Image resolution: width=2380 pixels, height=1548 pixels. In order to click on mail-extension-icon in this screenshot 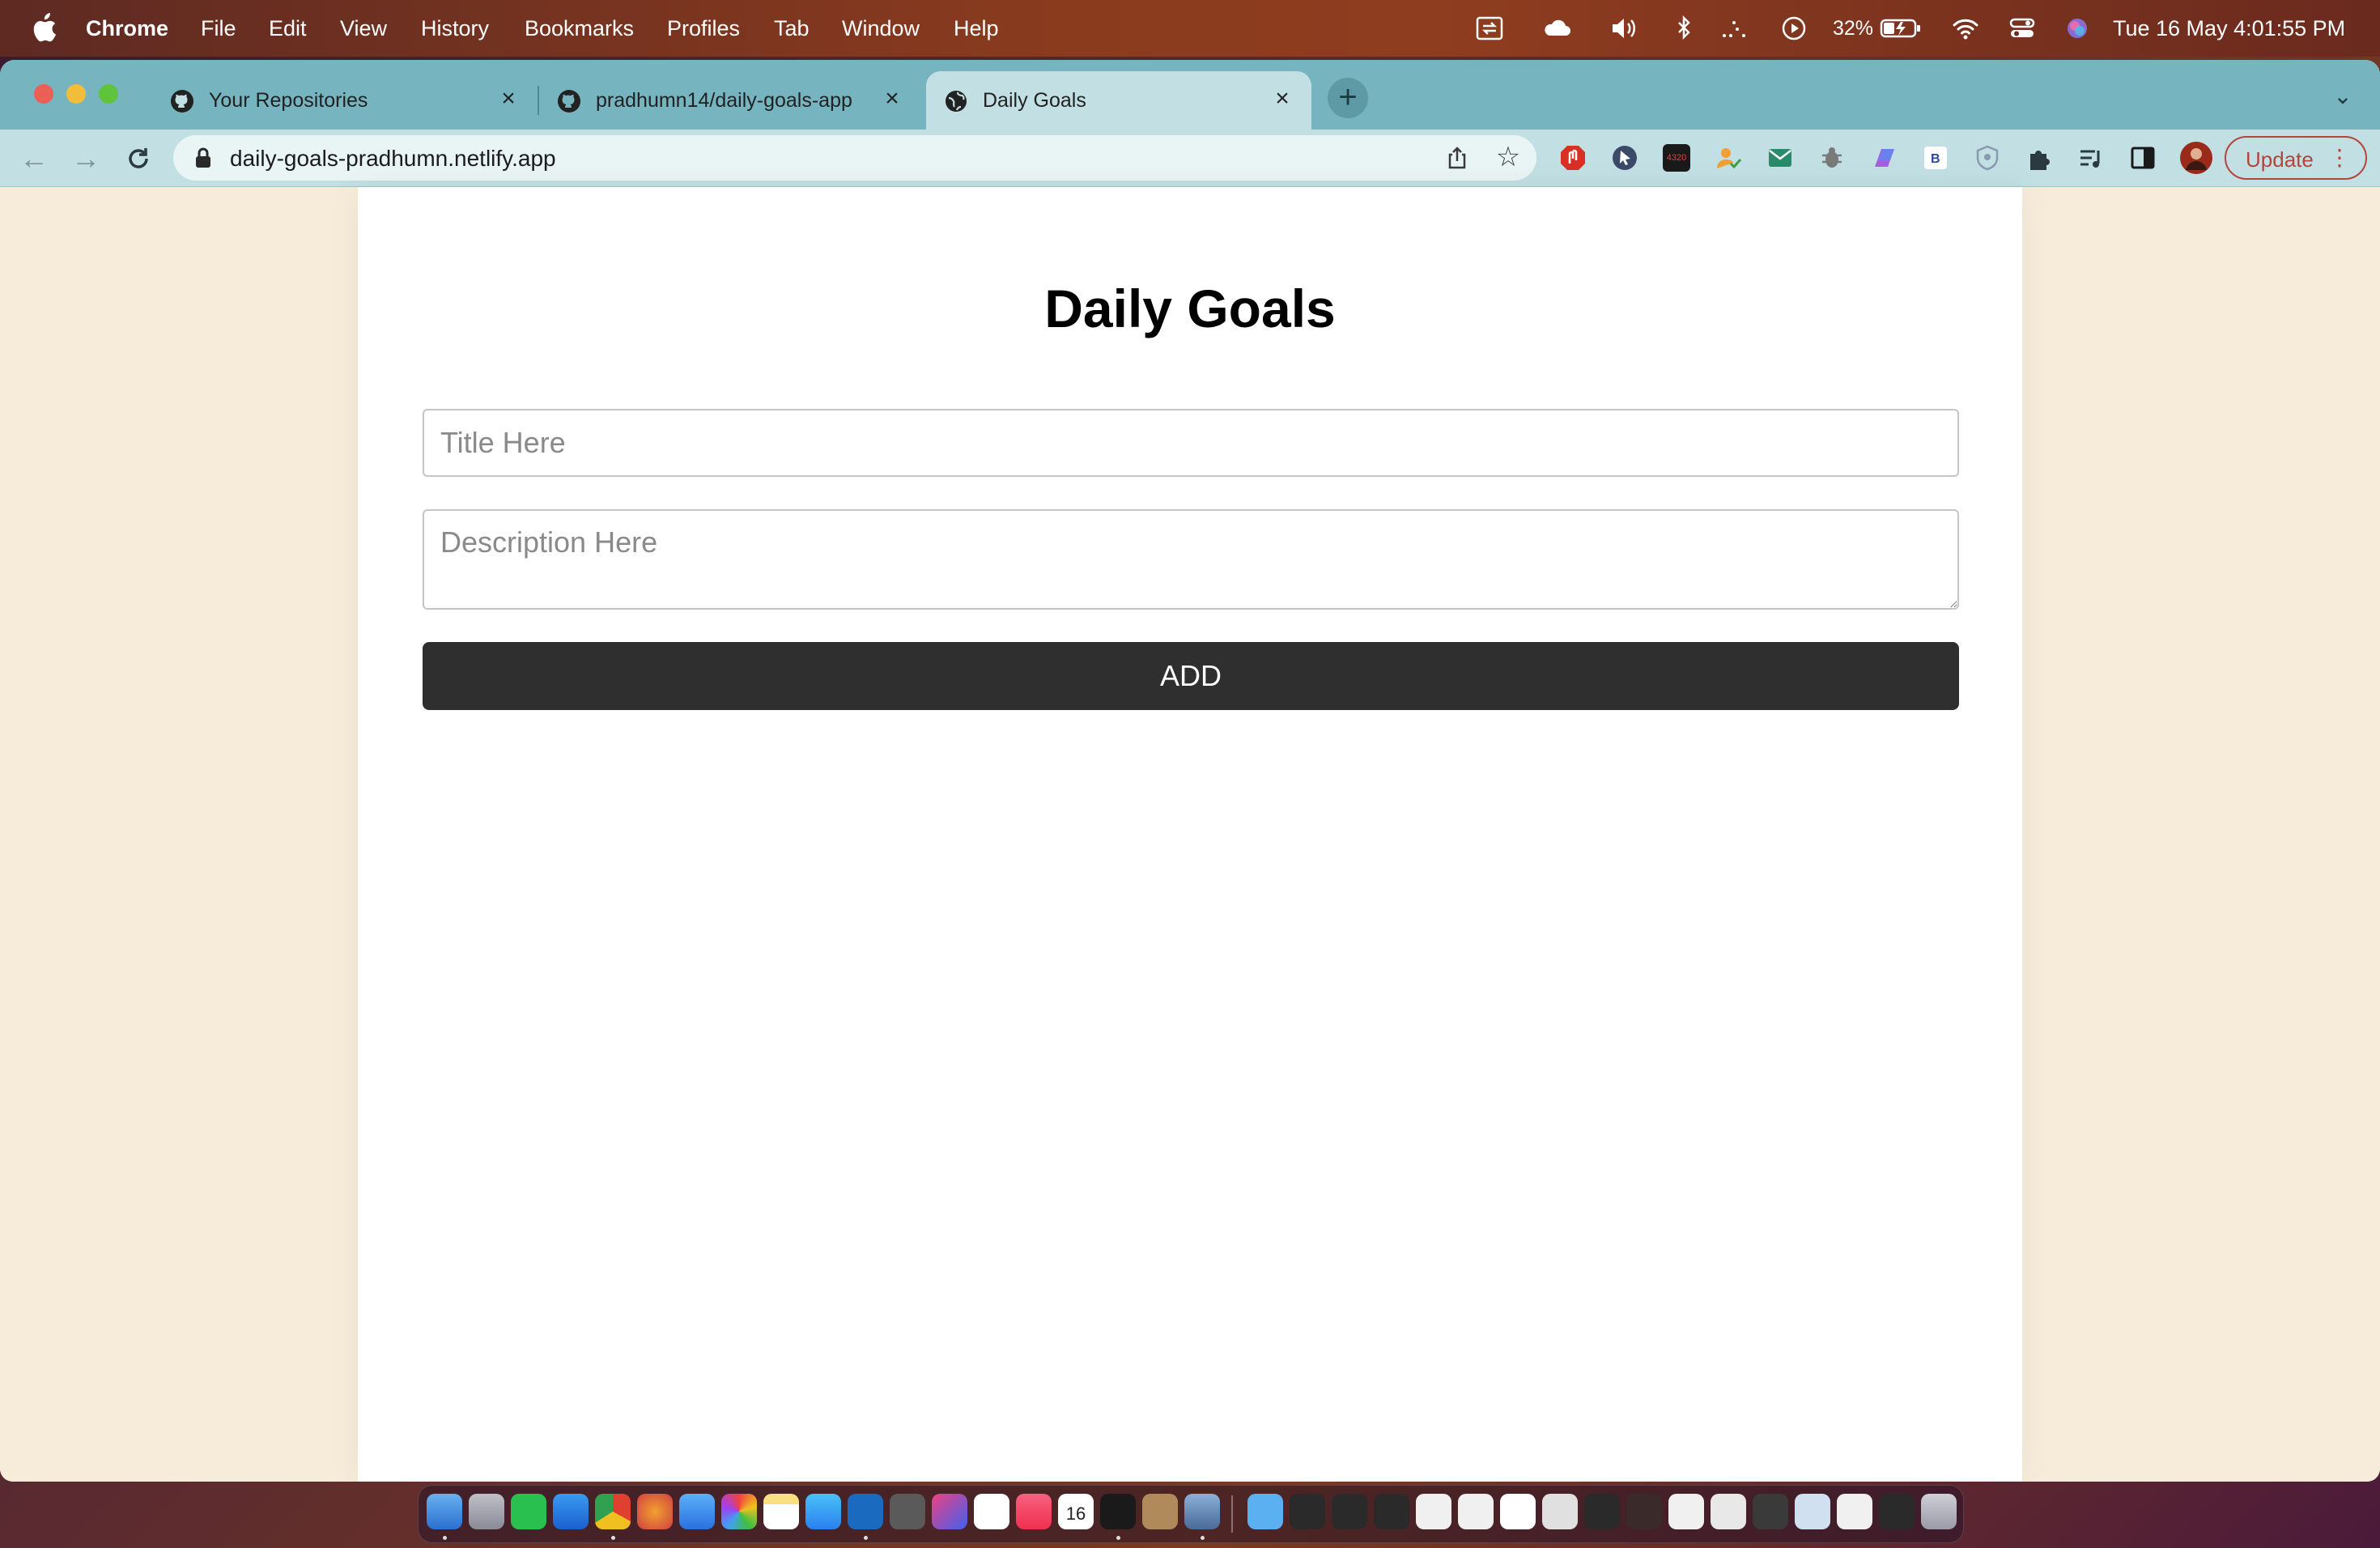, I will do `click(1780, 158)`.